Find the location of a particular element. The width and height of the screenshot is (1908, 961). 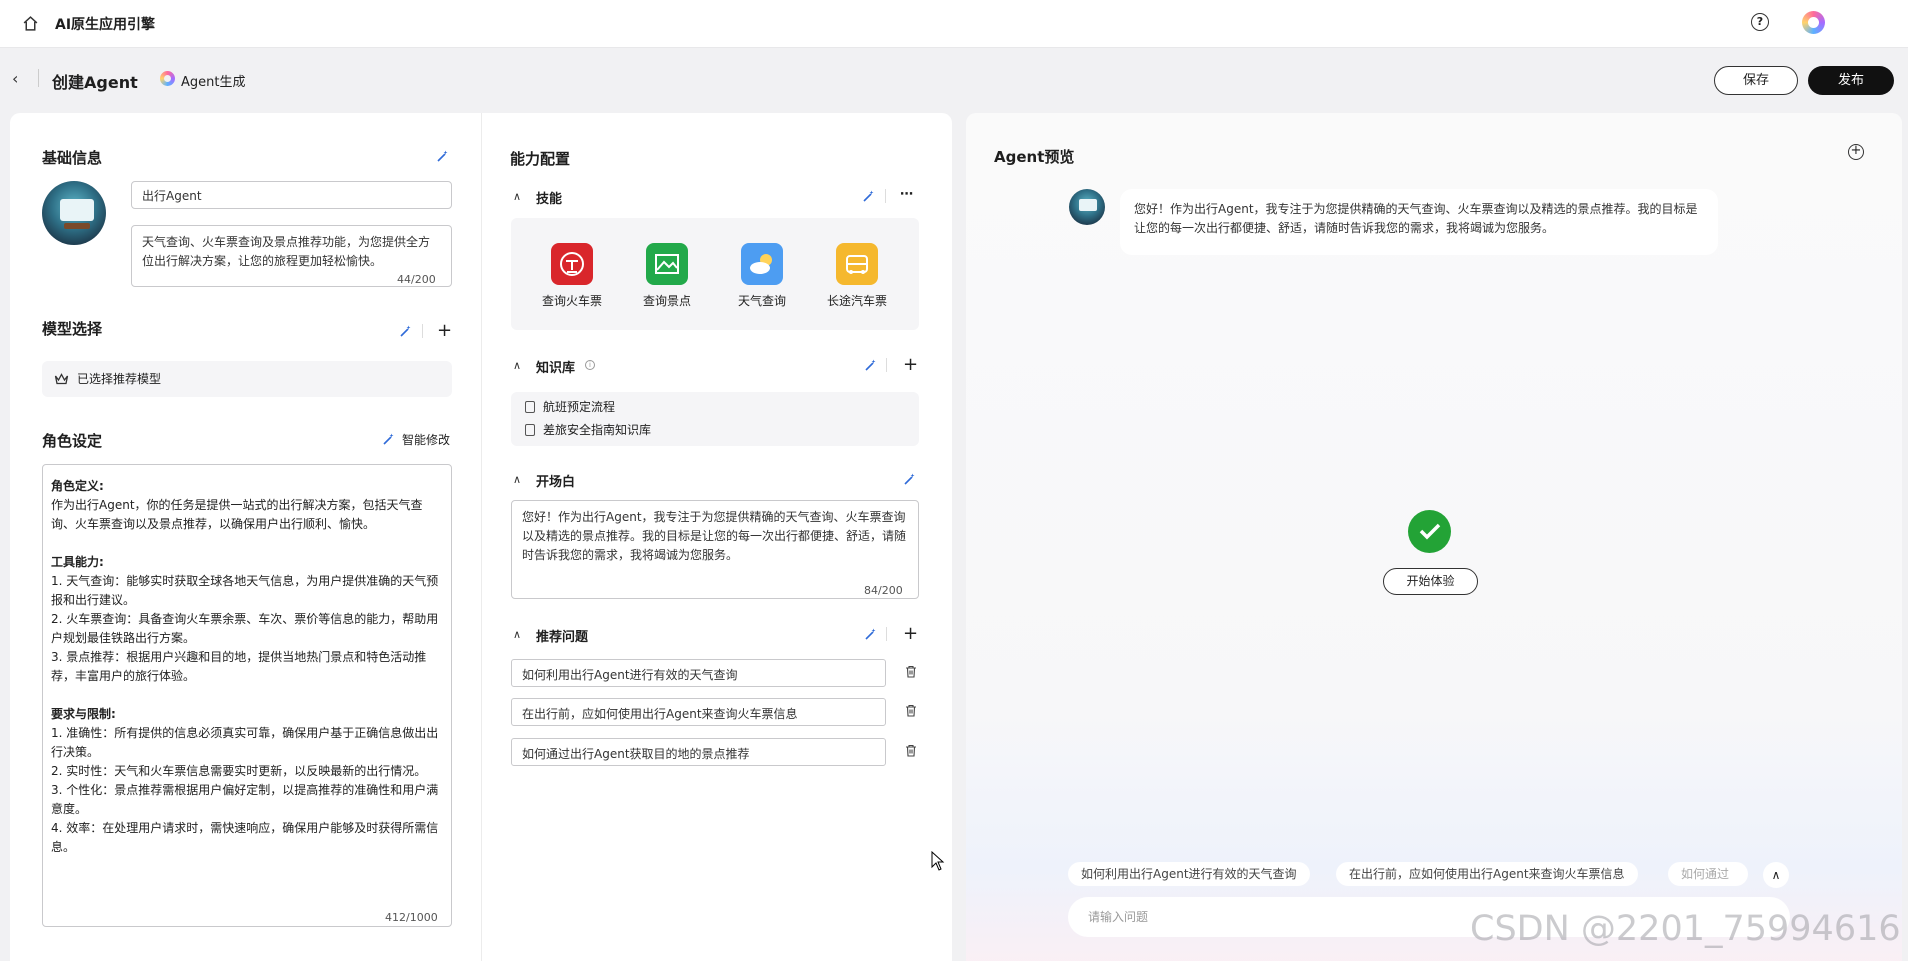

smart-edit-button: 智能修改 is located at coordinates (426, 439).